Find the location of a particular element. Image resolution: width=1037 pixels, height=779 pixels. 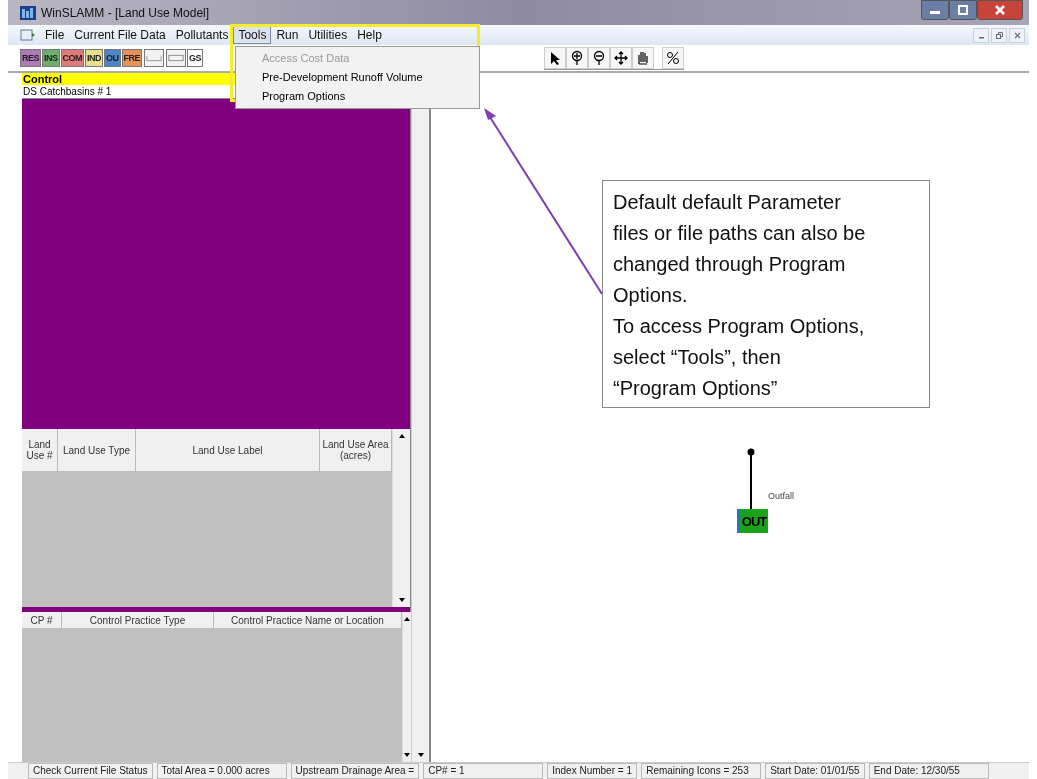

maximize-button is located at coordinates (963, 10).